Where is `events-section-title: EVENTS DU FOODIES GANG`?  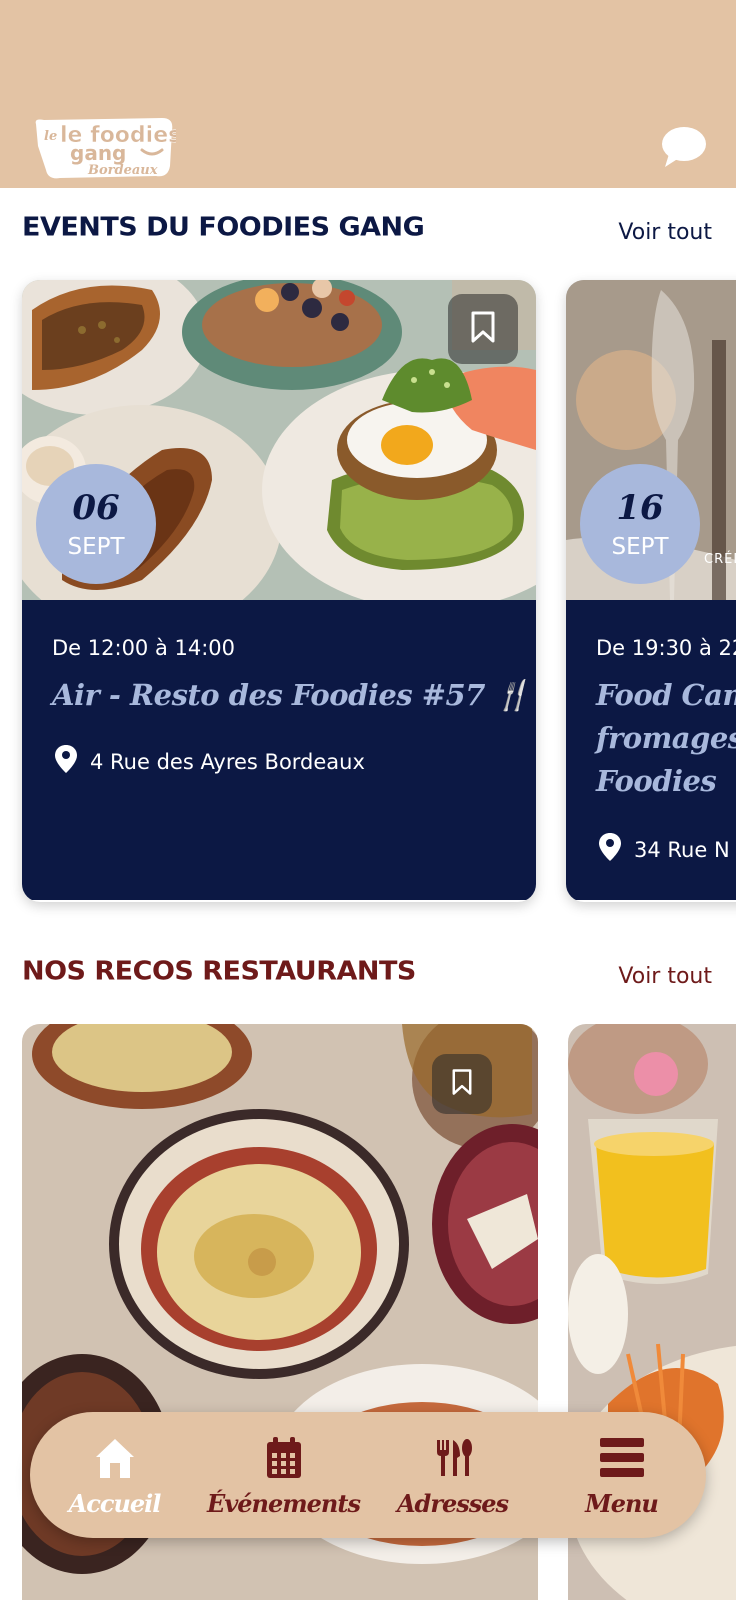
events-section-title: EVENTS DU FOODIES GANG is located at coordinates (223, 227).